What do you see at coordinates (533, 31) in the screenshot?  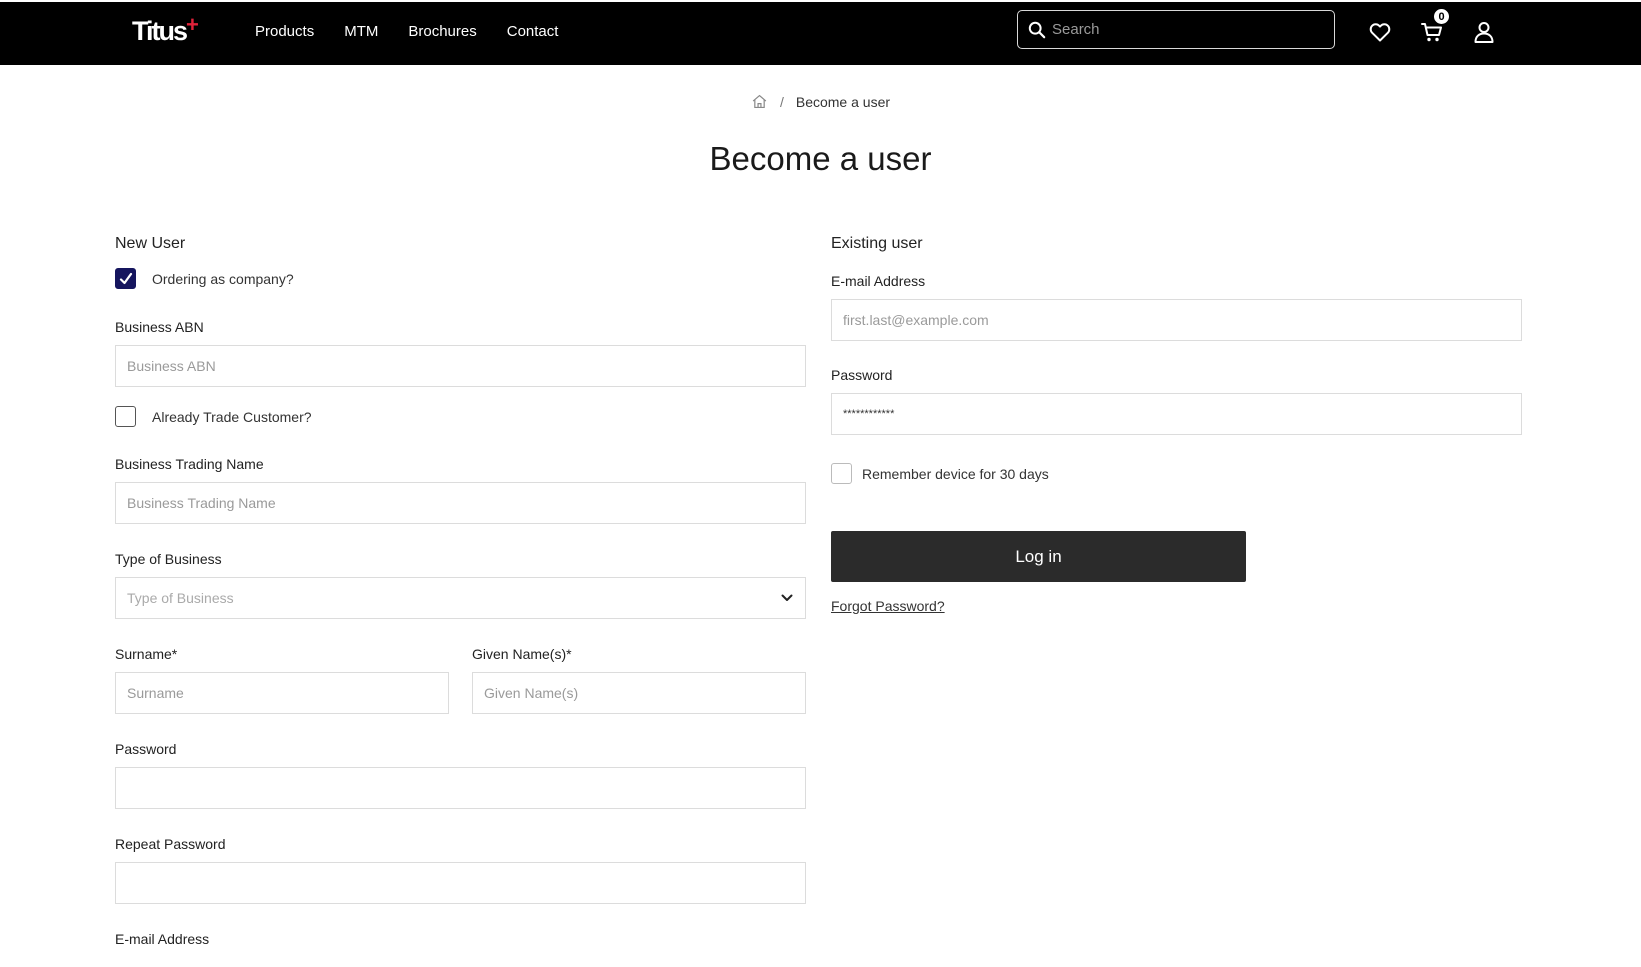 I see `nav-contact: Contact` at bounding box center [533, 31].